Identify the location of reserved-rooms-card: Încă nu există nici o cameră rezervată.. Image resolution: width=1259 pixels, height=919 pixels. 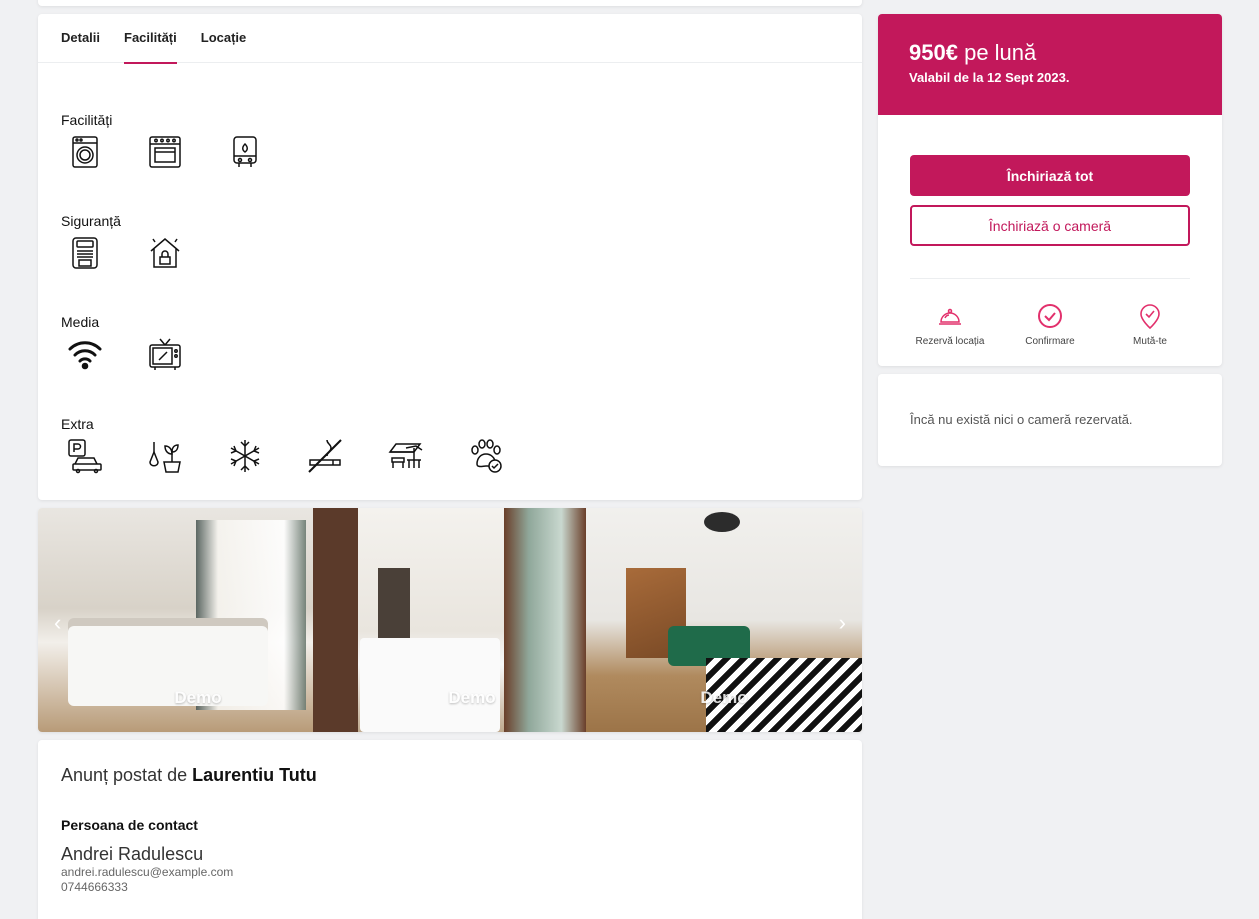
(1050, 420).